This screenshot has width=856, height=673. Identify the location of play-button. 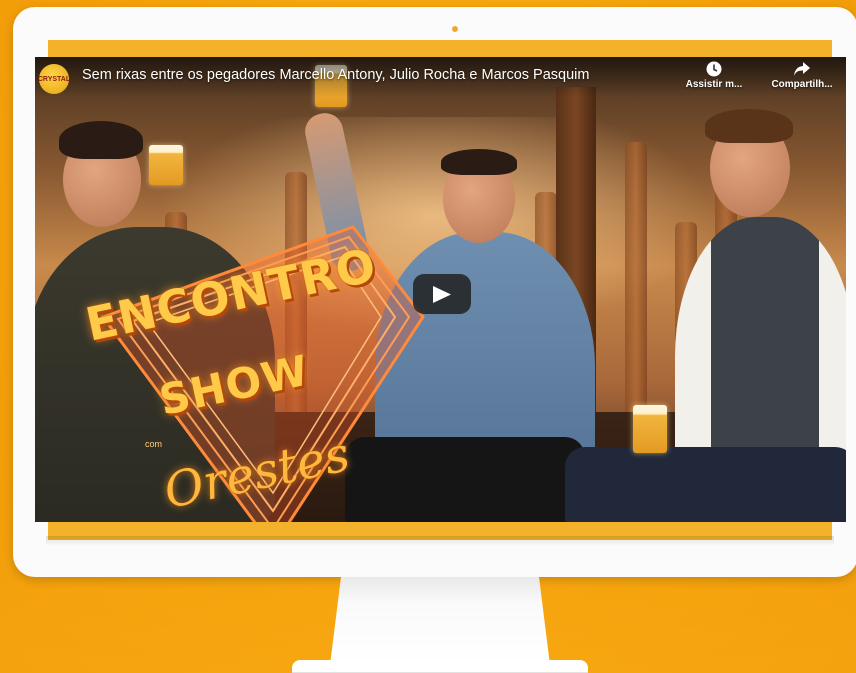
(442, 294).